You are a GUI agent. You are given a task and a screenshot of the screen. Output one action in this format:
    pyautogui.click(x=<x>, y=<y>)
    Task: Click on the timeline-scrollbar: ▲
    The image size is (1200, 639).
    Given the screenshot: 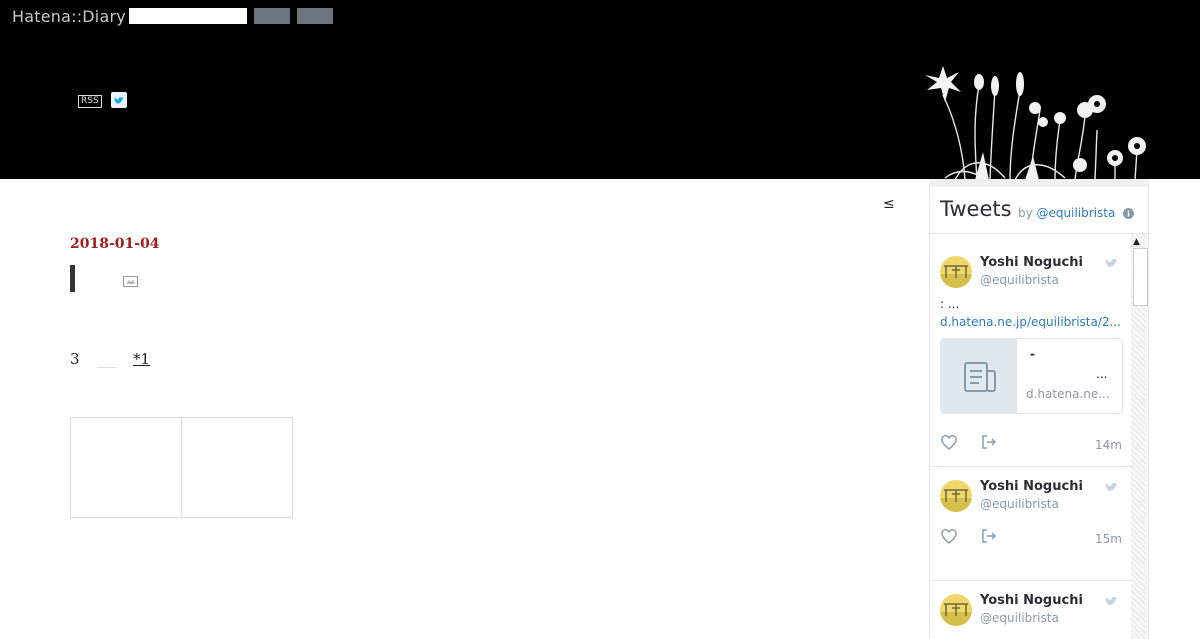 What is the action you would take?
    pyautogui.click(x=1139, y=436)
    